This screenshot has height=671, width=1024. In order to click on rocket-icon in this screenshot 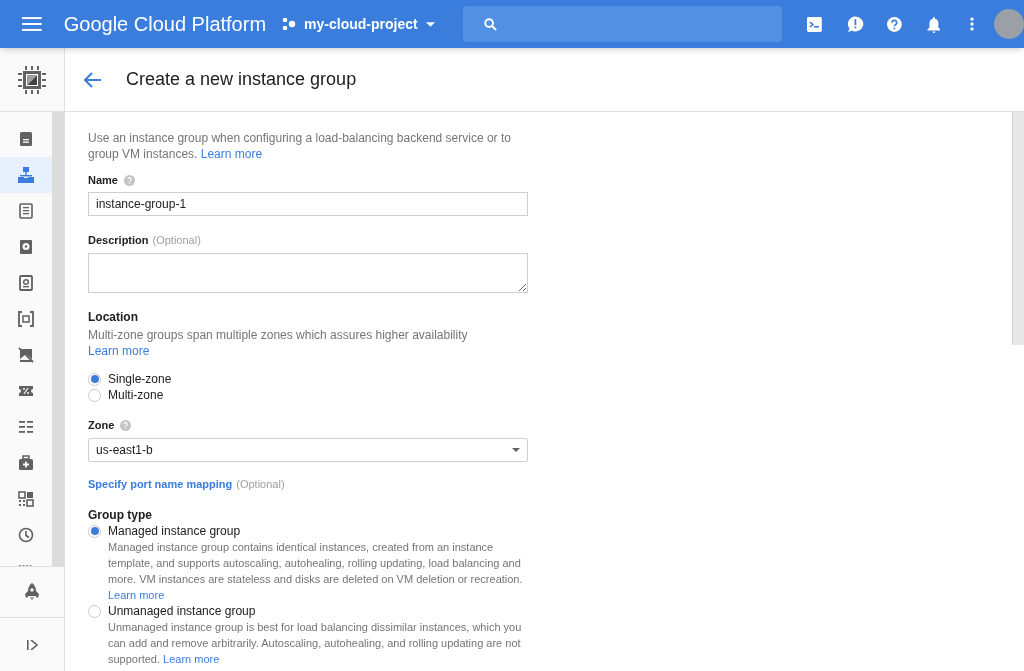, I will do `click(32, 592)`.